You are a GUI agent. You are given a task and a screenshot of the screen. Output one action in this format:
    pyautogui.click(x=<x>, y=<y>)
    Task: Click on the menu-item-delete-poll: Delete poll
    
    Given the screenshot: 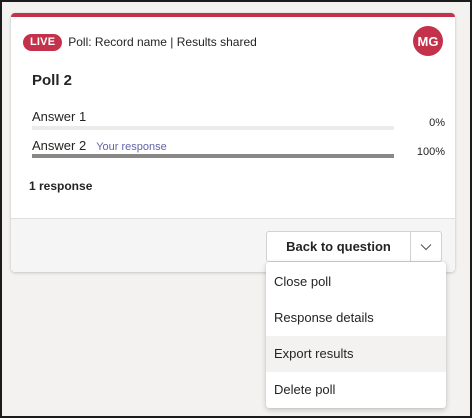 What is the action you would take?
    pyautogui.click(x=356, y=390)
    